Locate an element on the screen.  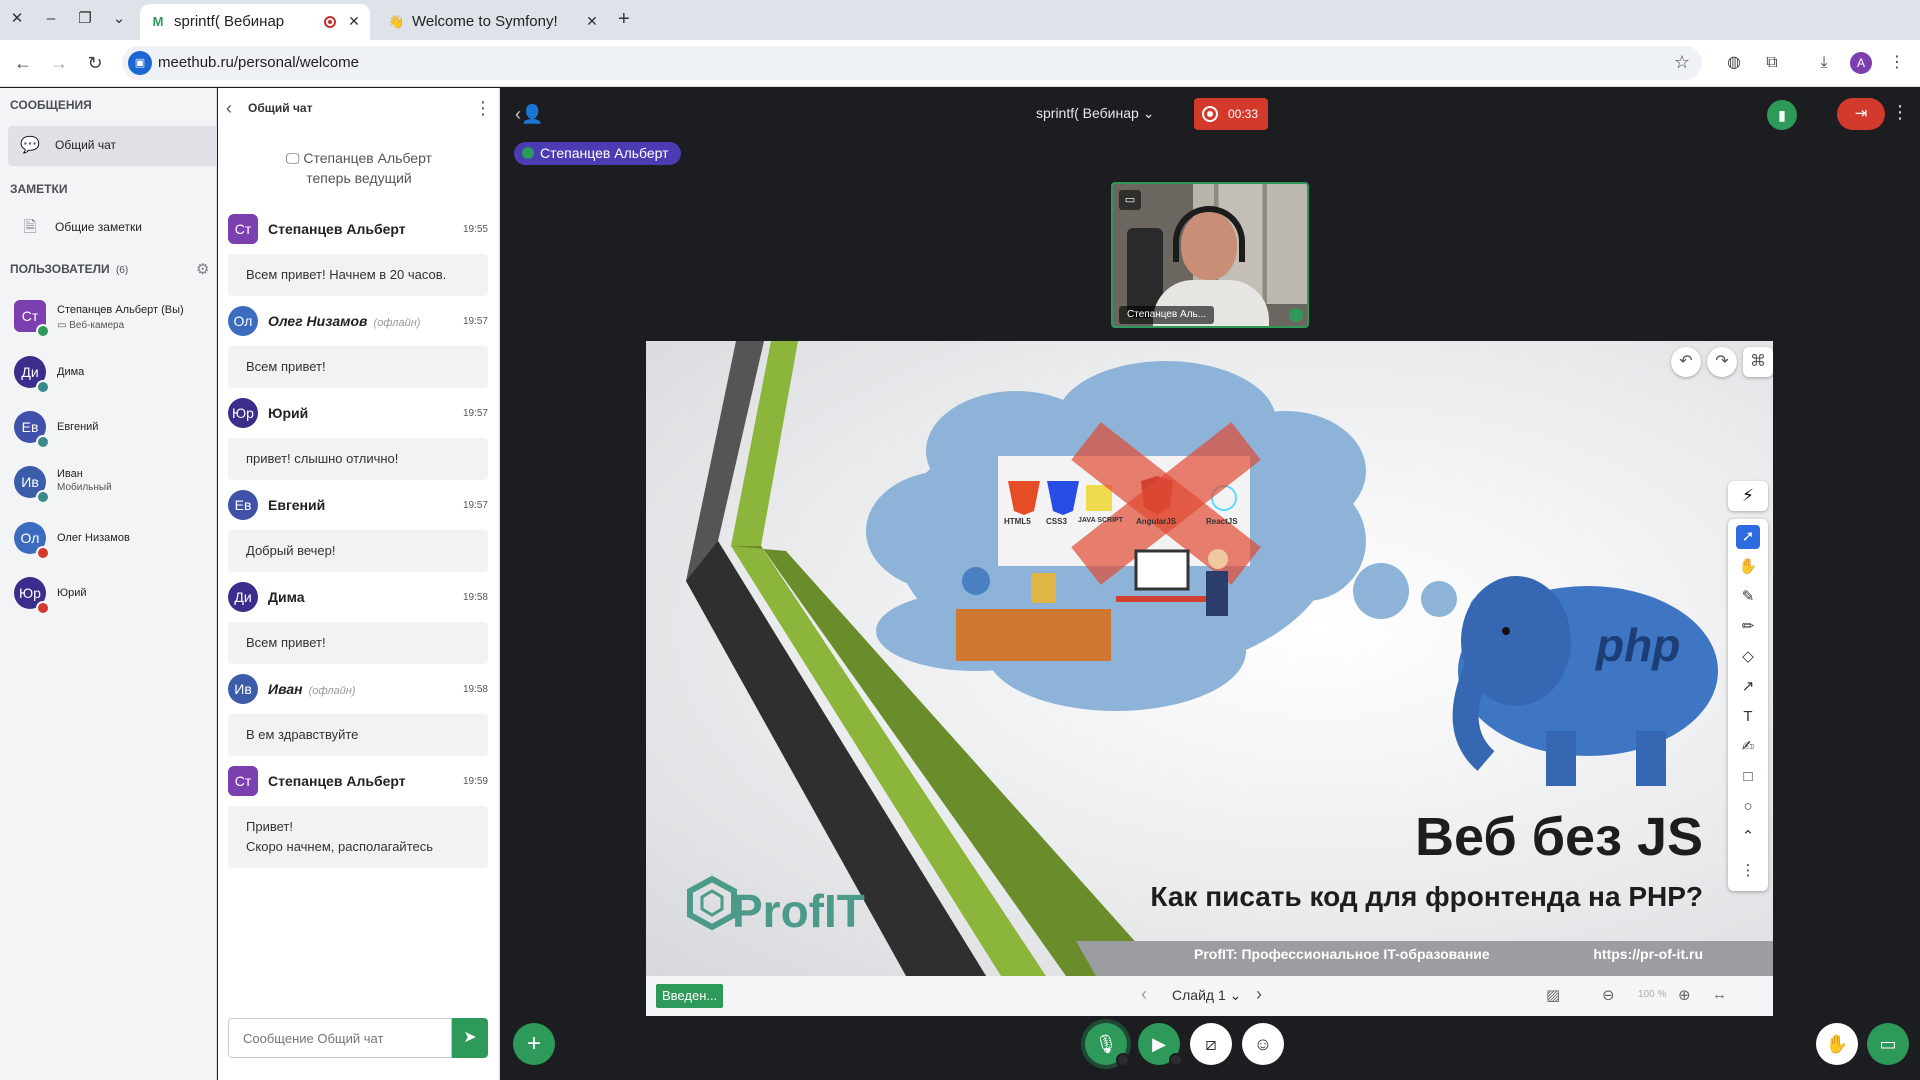
user-list-item: Ев Евгений is located at coordinates (108, 430).